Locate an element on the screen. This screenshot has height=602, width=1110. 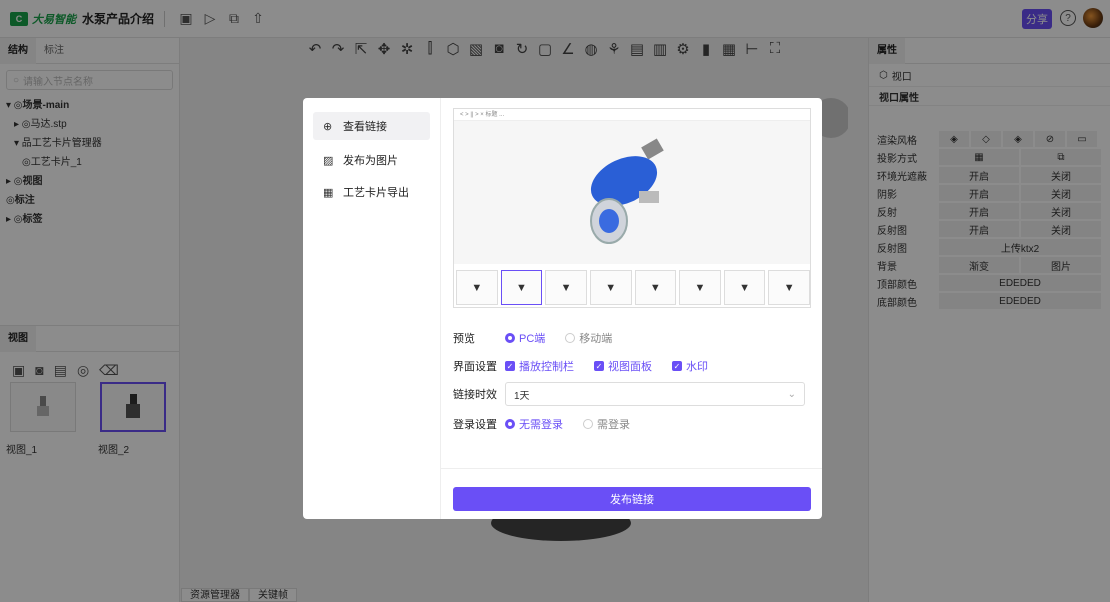
publish-link-button: 发布链接 is located at coordinates (632, 499).